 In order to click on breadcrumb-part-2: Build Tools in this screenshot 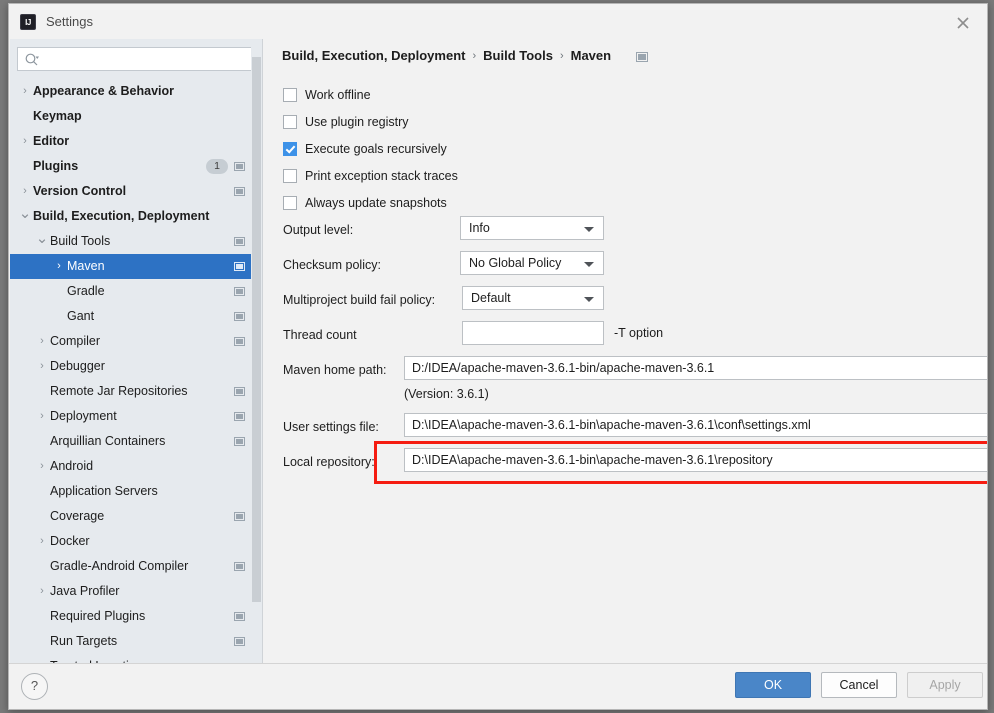, I will do `click(518, 55)`.